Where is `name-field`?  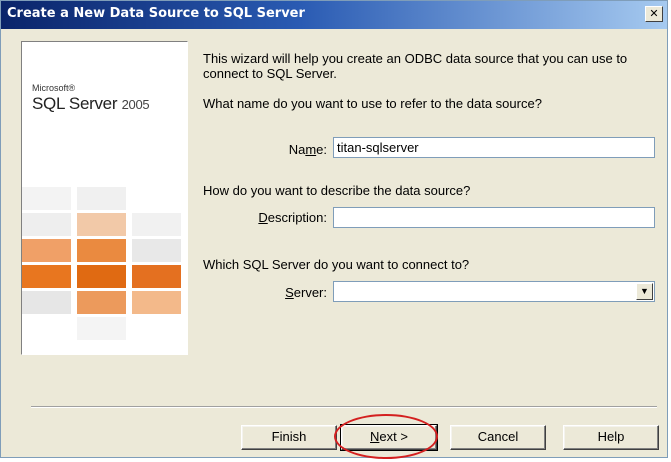 name-field is located at coordinates (494, 147).